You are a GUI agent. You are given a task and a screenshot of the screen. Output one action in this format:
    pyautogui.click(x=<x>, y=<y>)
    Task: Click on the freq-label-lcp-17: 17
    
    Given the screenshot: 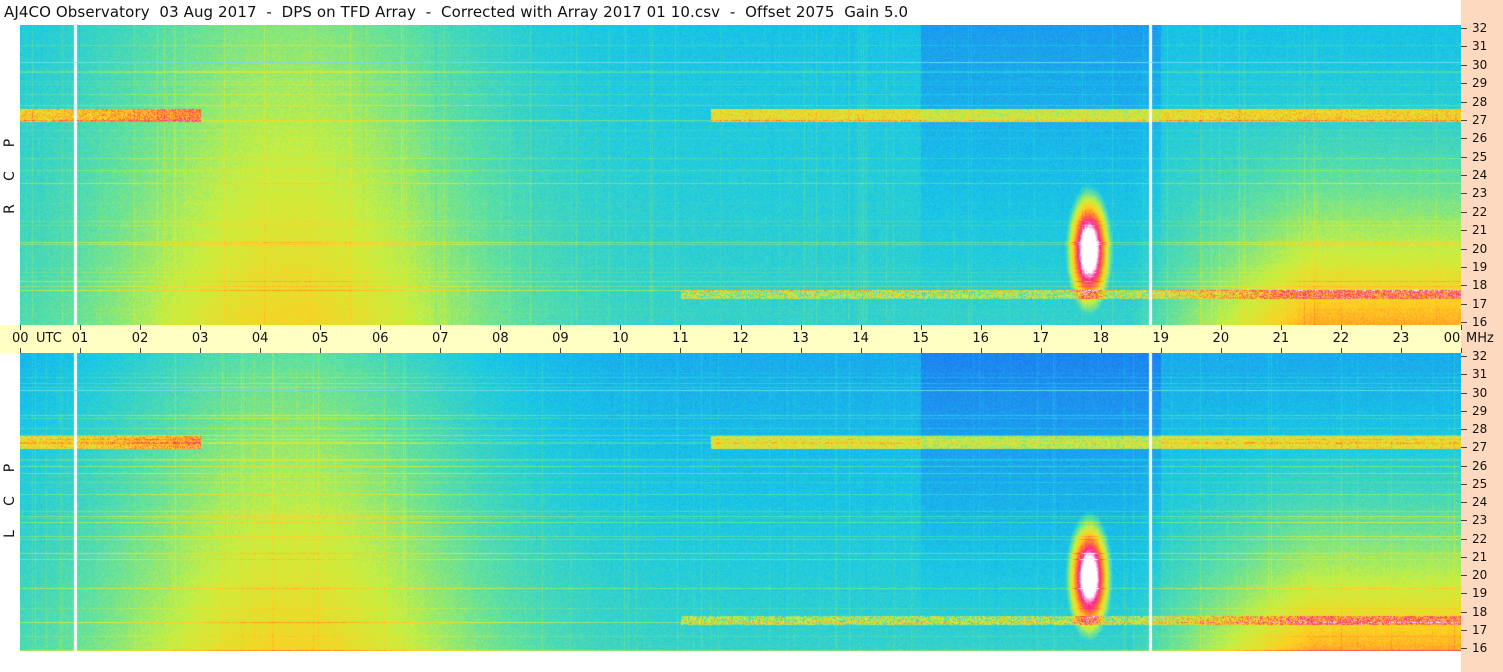 What is the action you would take?
    pyautogui.click(x=1480, y=629)
    